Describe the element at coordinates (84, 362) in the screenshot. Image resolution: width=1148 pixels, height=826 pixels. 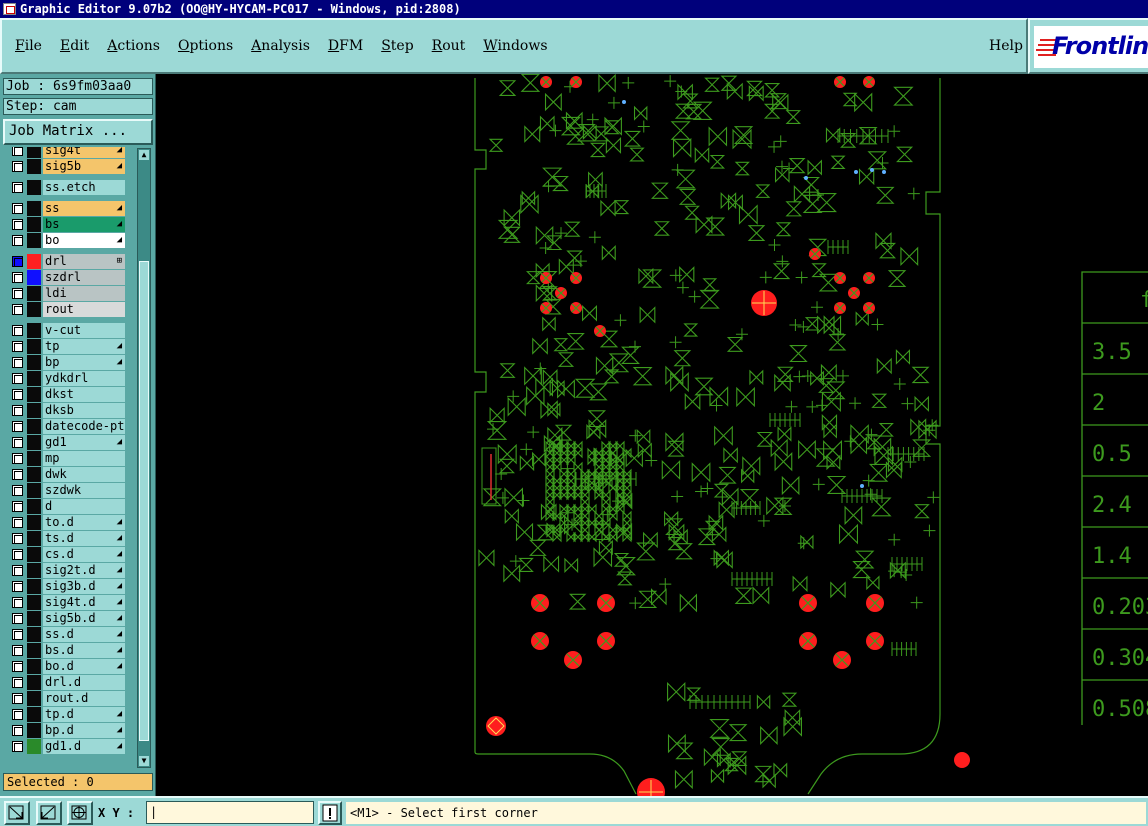
I see `layer-name: bp ◢` at that location.